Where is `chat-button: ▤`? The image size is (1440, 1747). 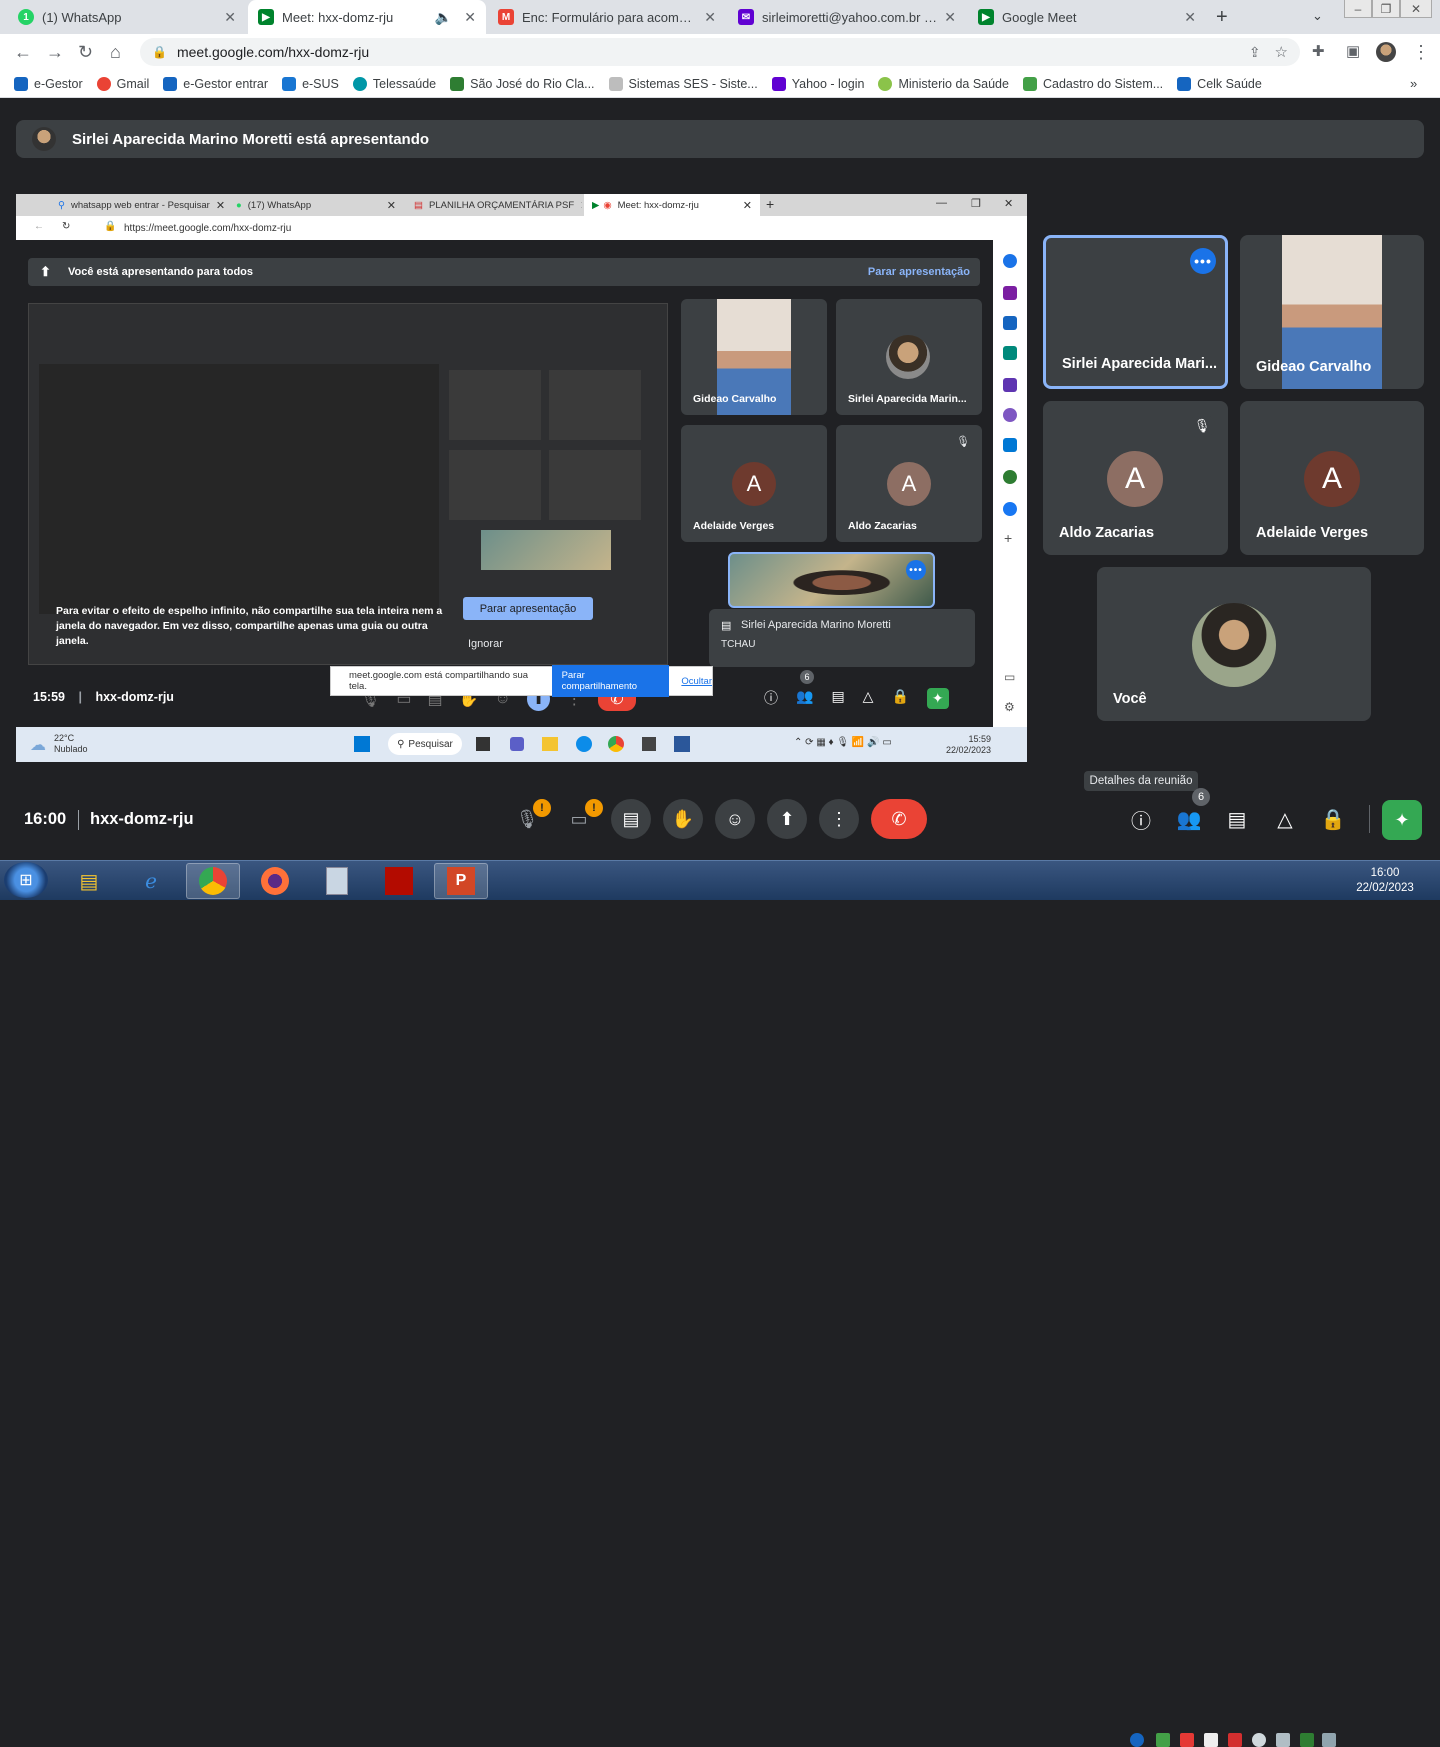
chat-button: ▤ is located at coordinates (1237, 819).